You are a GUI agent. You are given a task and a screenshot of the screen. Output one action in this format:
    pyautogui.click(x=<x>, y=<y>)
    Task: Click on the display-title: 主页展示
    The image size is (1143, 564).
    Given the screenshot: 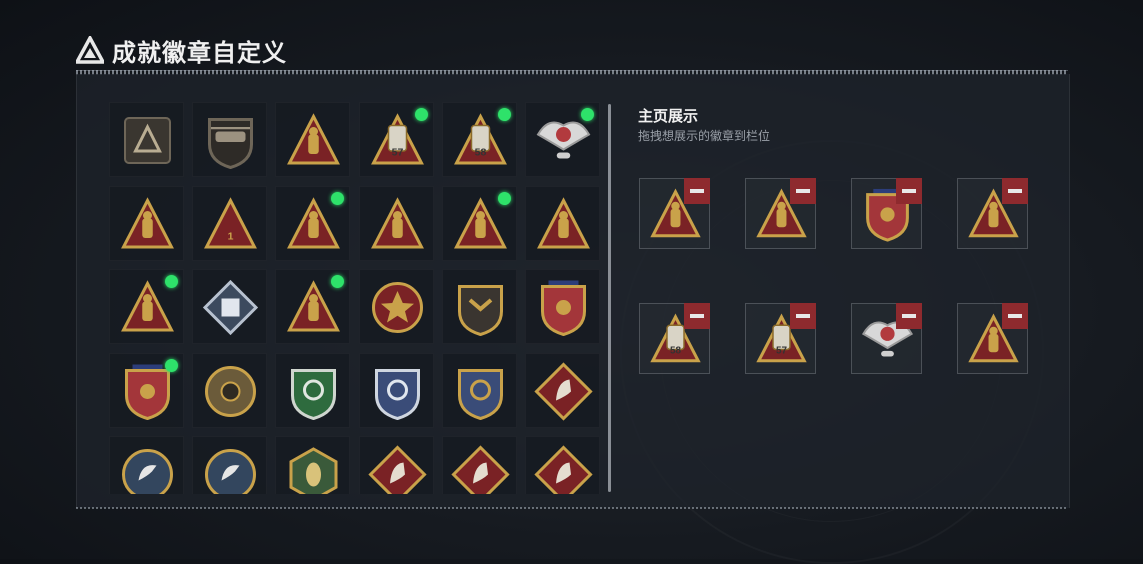 What is the action you would take?
    pyautogui.click(x=668, y=116)
    